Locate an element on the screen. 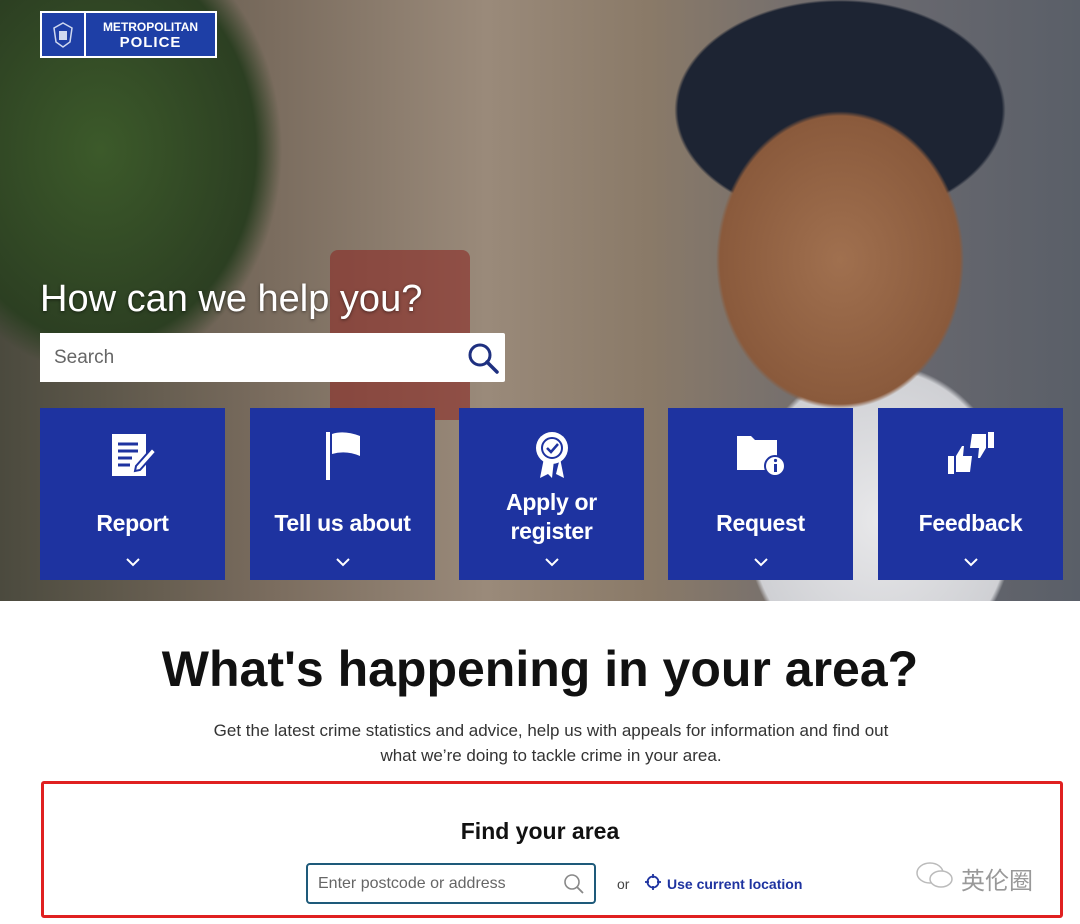  watermark: 英伦圈 is located at coordinates (974, 878).